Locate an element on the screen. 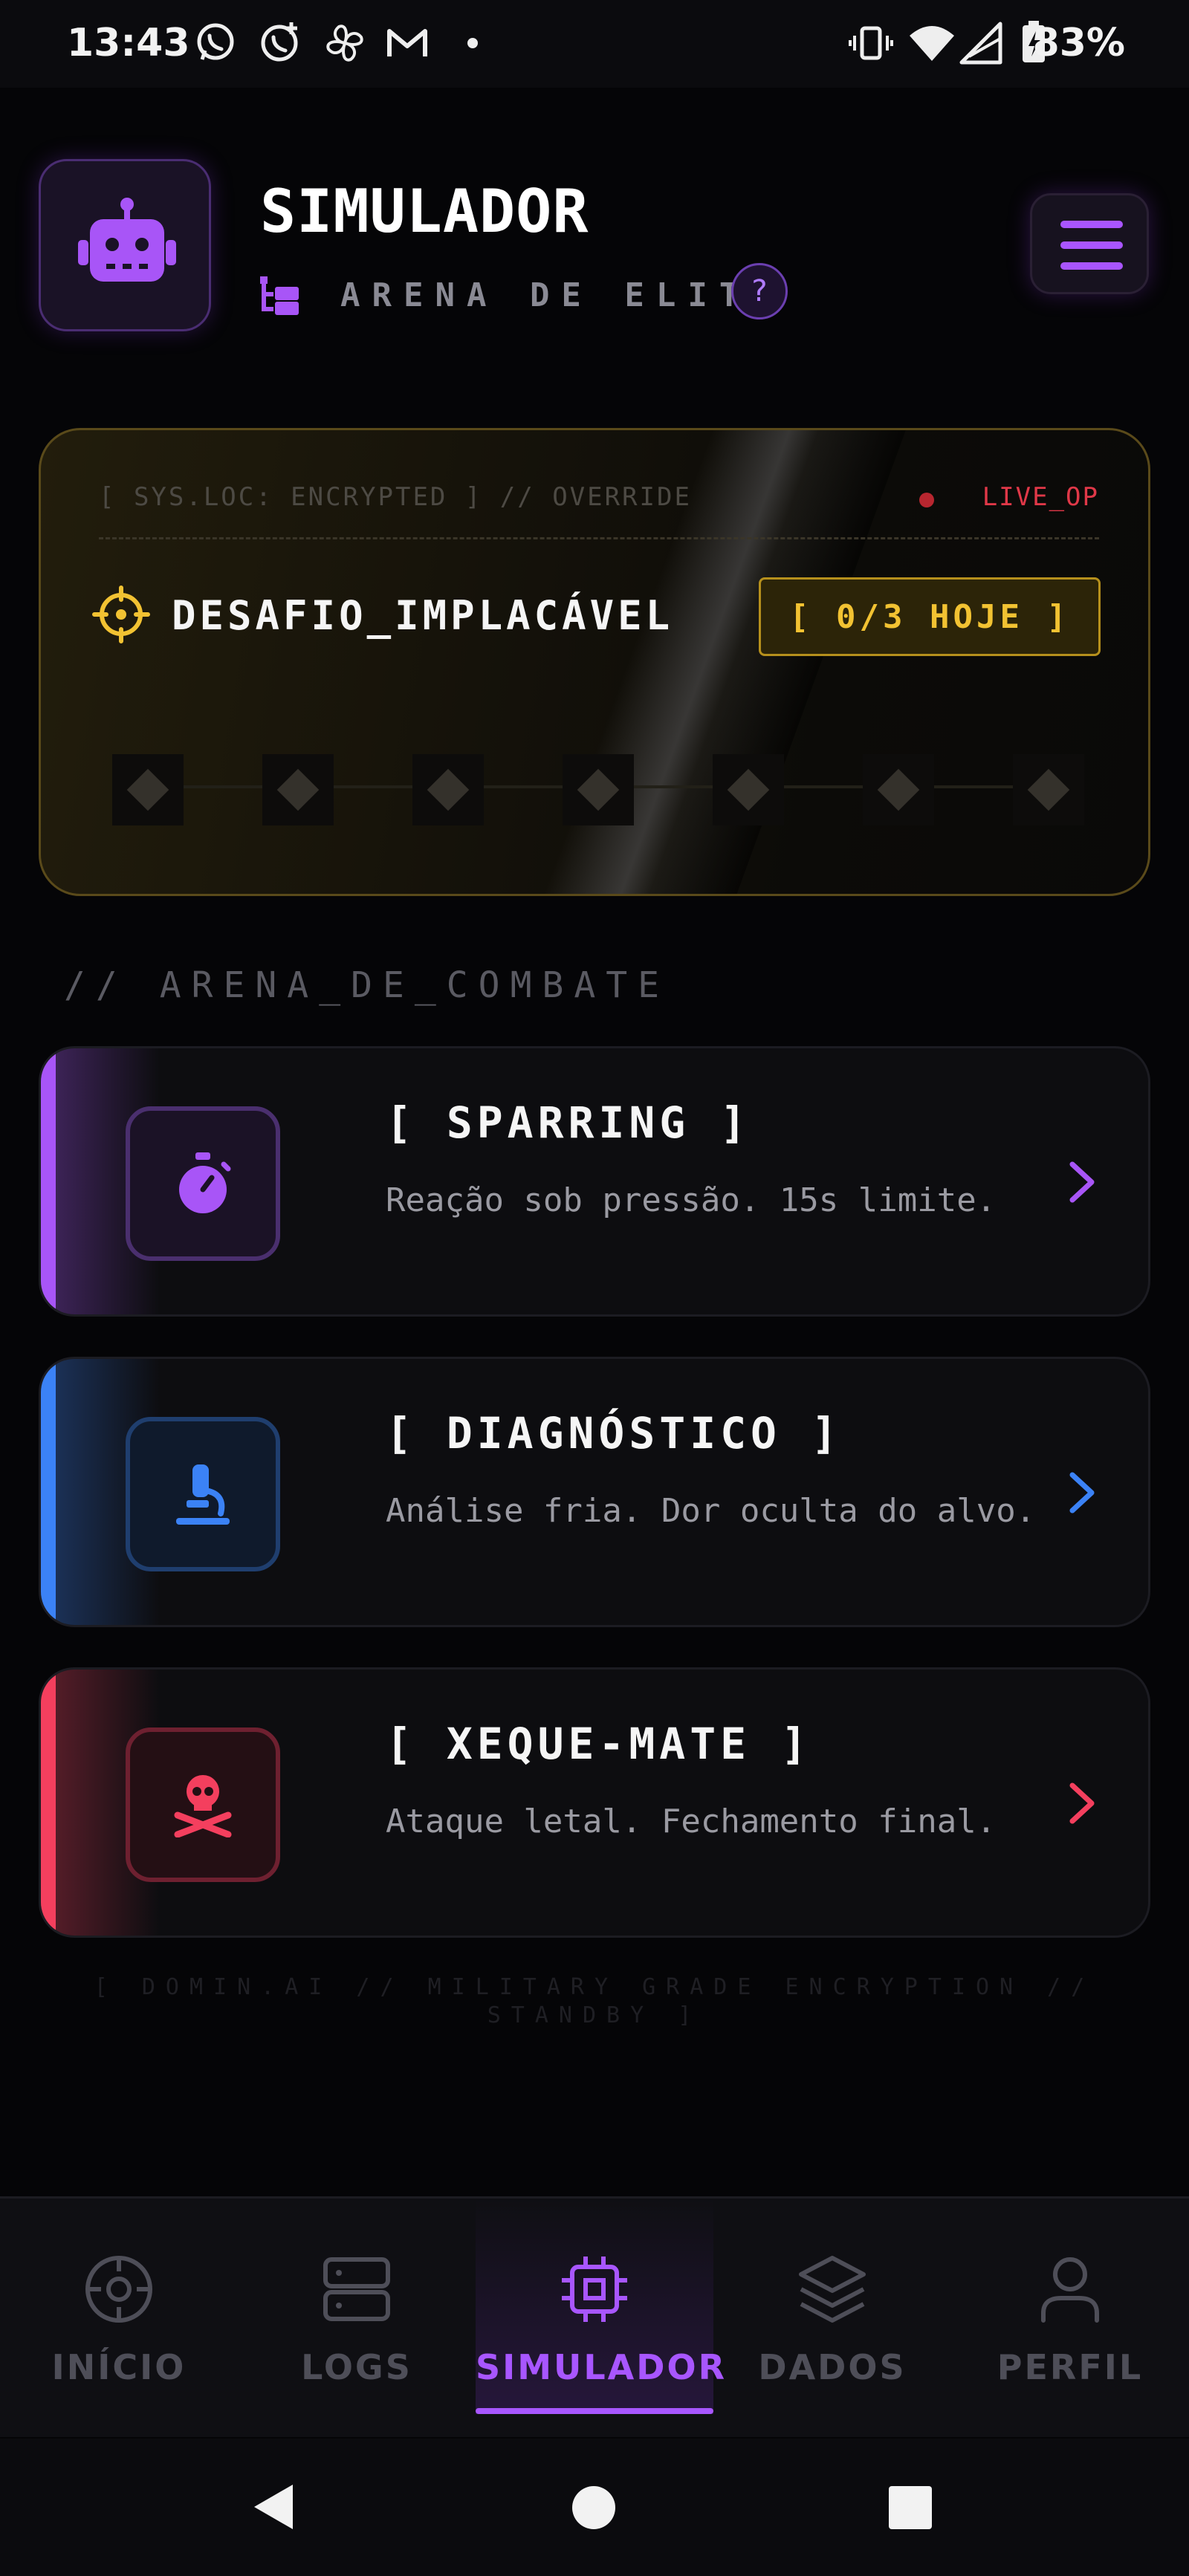  page-subtitle: ARENA DE ELITE is located at coordinates (561, 295).